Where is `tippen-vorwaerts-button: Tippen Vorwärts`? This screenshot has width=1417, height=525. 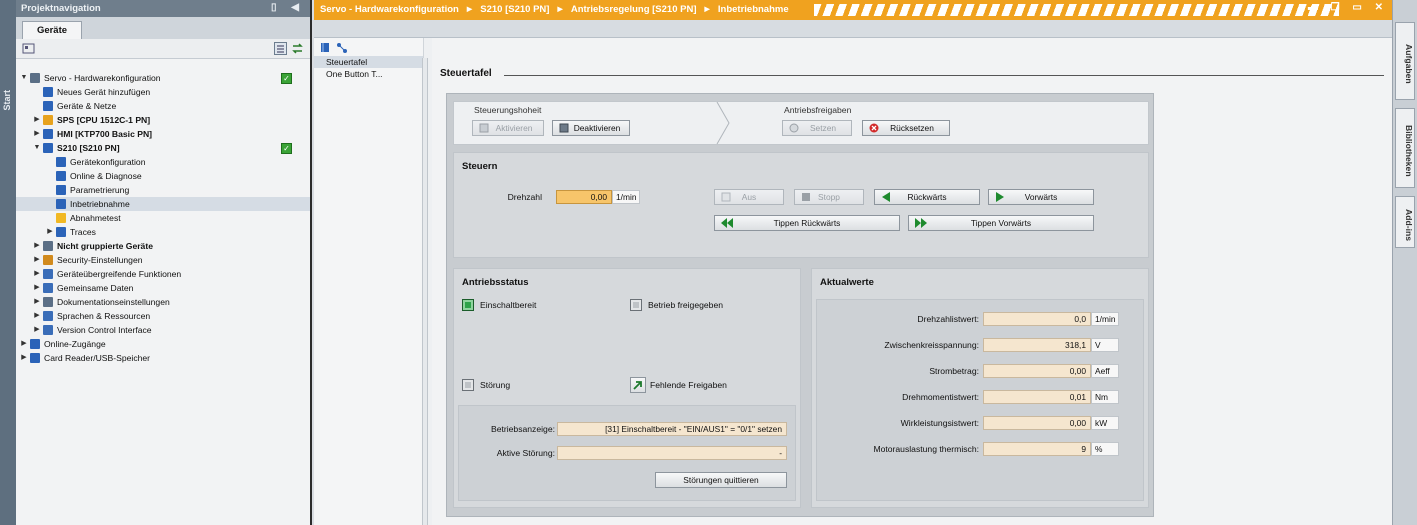
tippen-vorwaerts-button: Tippen Vorwärts is located at coordinates (1001, 223).